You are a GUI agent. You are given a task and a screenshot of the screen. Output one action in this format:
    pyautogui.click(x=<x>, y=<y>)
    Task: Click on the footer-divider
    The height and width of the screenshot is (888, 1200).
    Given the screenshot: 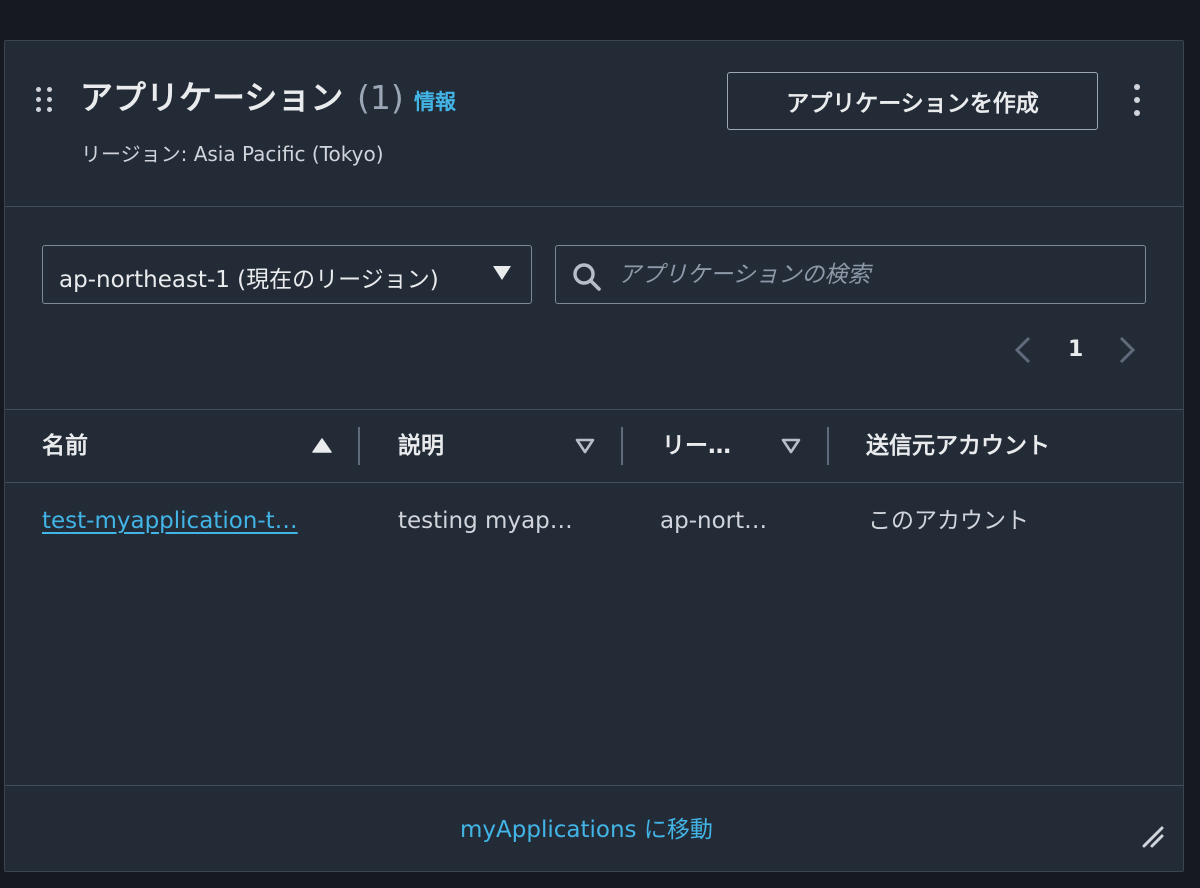 What is the action you would take?
    pyautogui.click(x=594, y=785)
    